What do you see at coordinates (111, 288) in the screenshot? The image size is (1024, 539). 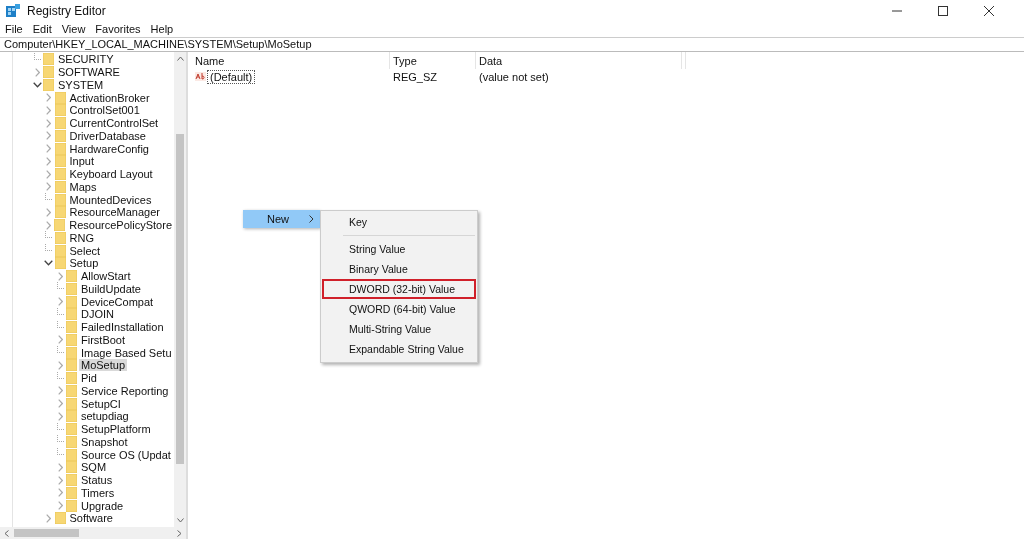 I see `tree-item: BuildUpdate` at bounding box center [111, 288].